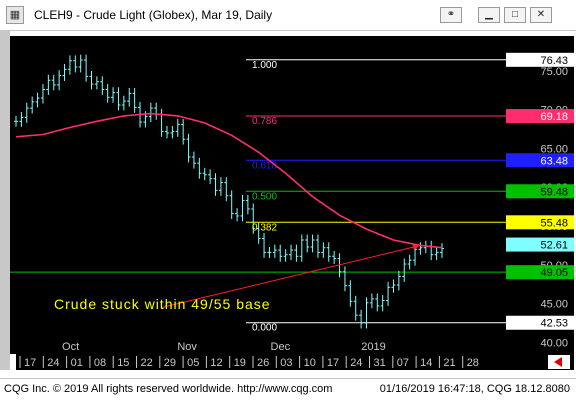  Describe the element at coordinates (264, 121) in the screenshot. I see `fib-label: 0.786` at that location.